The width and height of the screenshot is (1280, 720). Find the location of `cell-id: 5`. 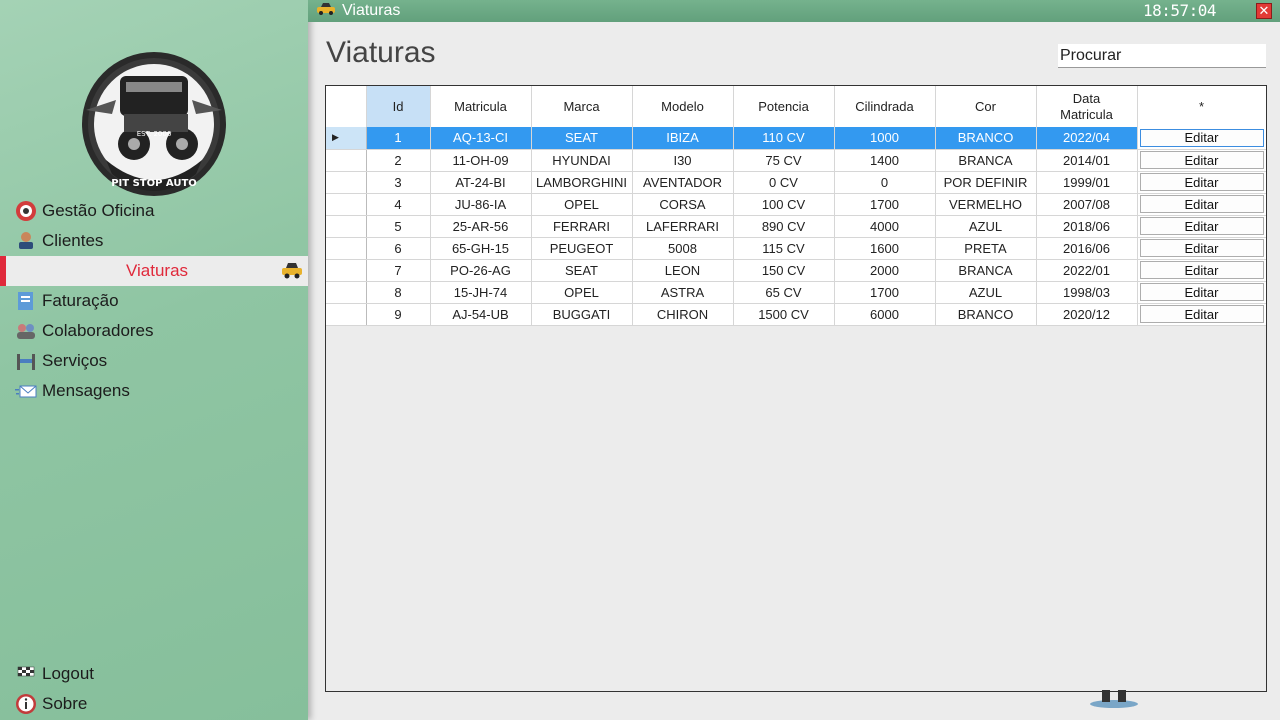

cell-id: 5 is located at coordinates (398, 226).